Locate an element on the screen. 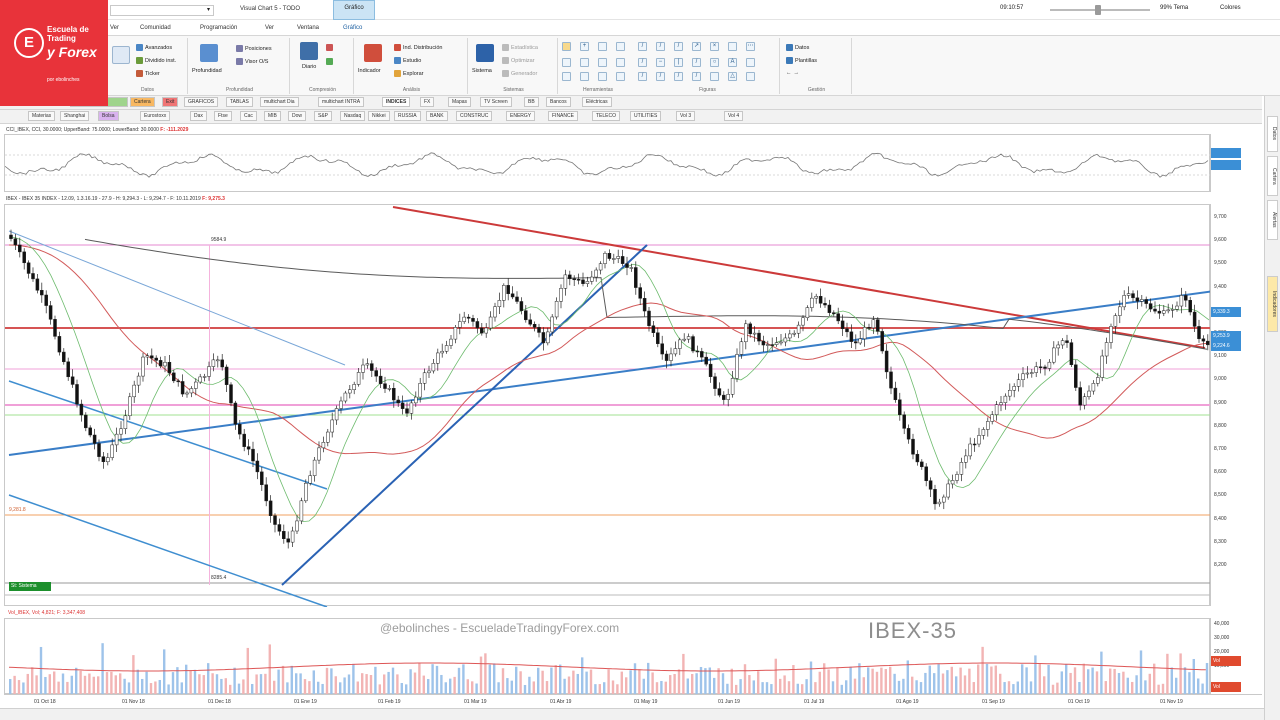 This screenshot has height=720, width=1280. ind-distribucion-button: Ind. Distribución is located at coordinates (418, 47).